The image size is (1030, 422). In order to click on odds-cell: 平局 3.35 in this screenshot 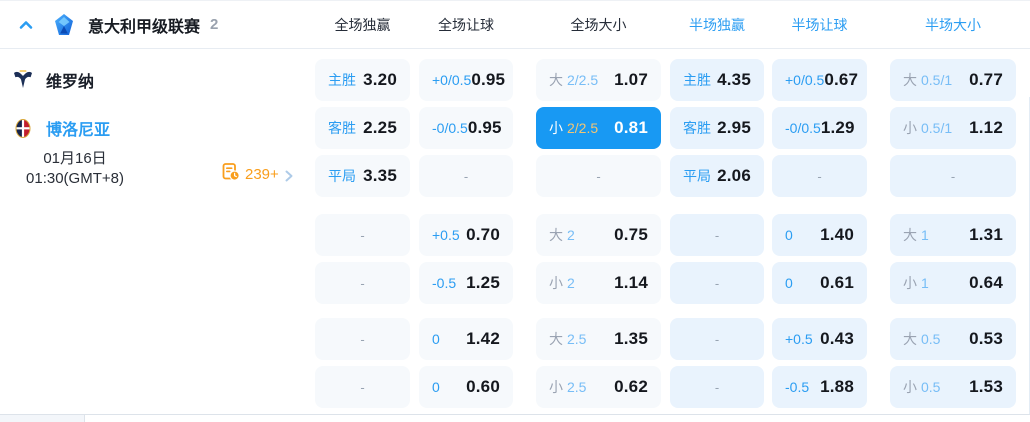, I will do `click(362, 176)`.